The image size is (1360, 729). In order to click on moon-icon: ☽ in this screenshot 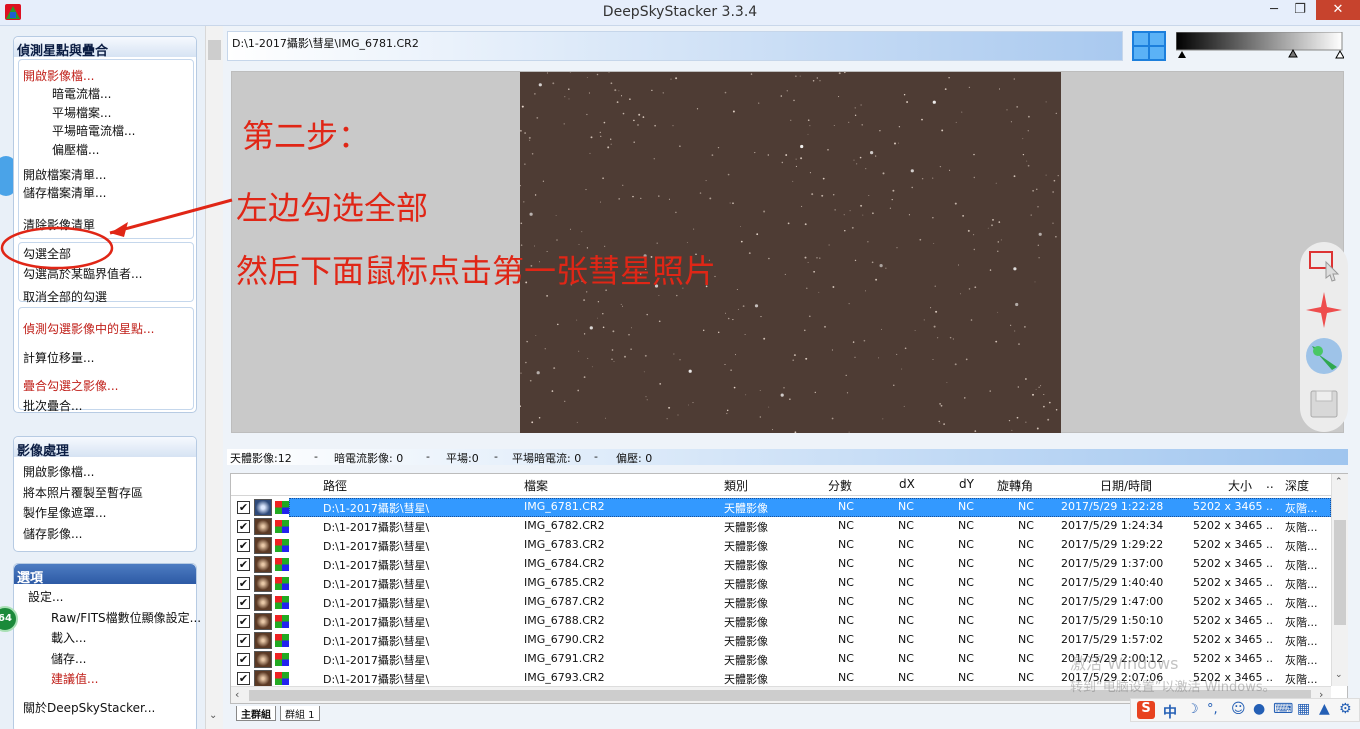, I will do `click(1193, 709)`.